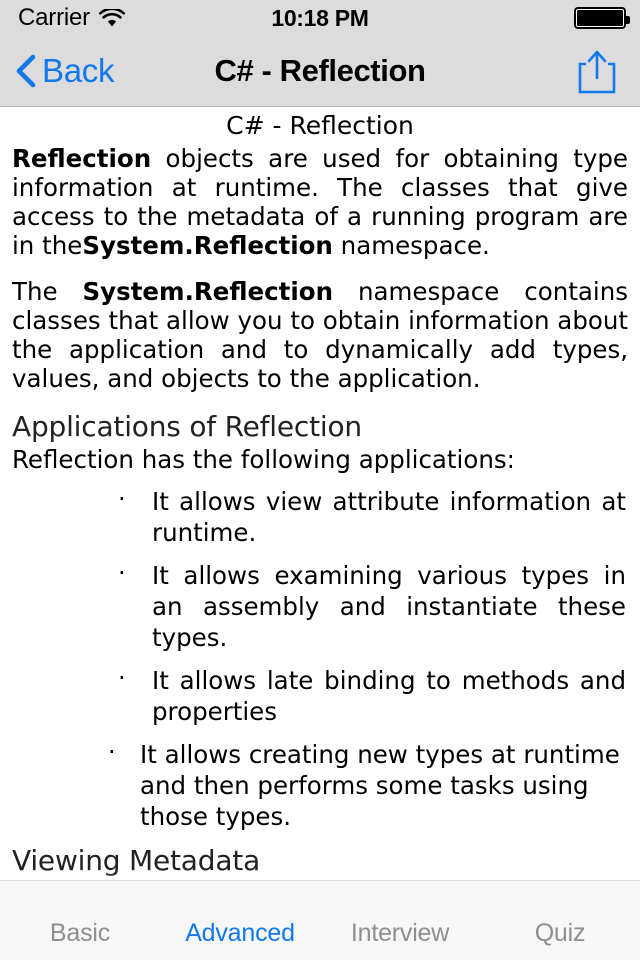 This screenshot has width=640, height=960. Describe the element at coordinates (208, 291) in the screenshot. I see `term-system-reflection-2: System.Reflection` at that location.